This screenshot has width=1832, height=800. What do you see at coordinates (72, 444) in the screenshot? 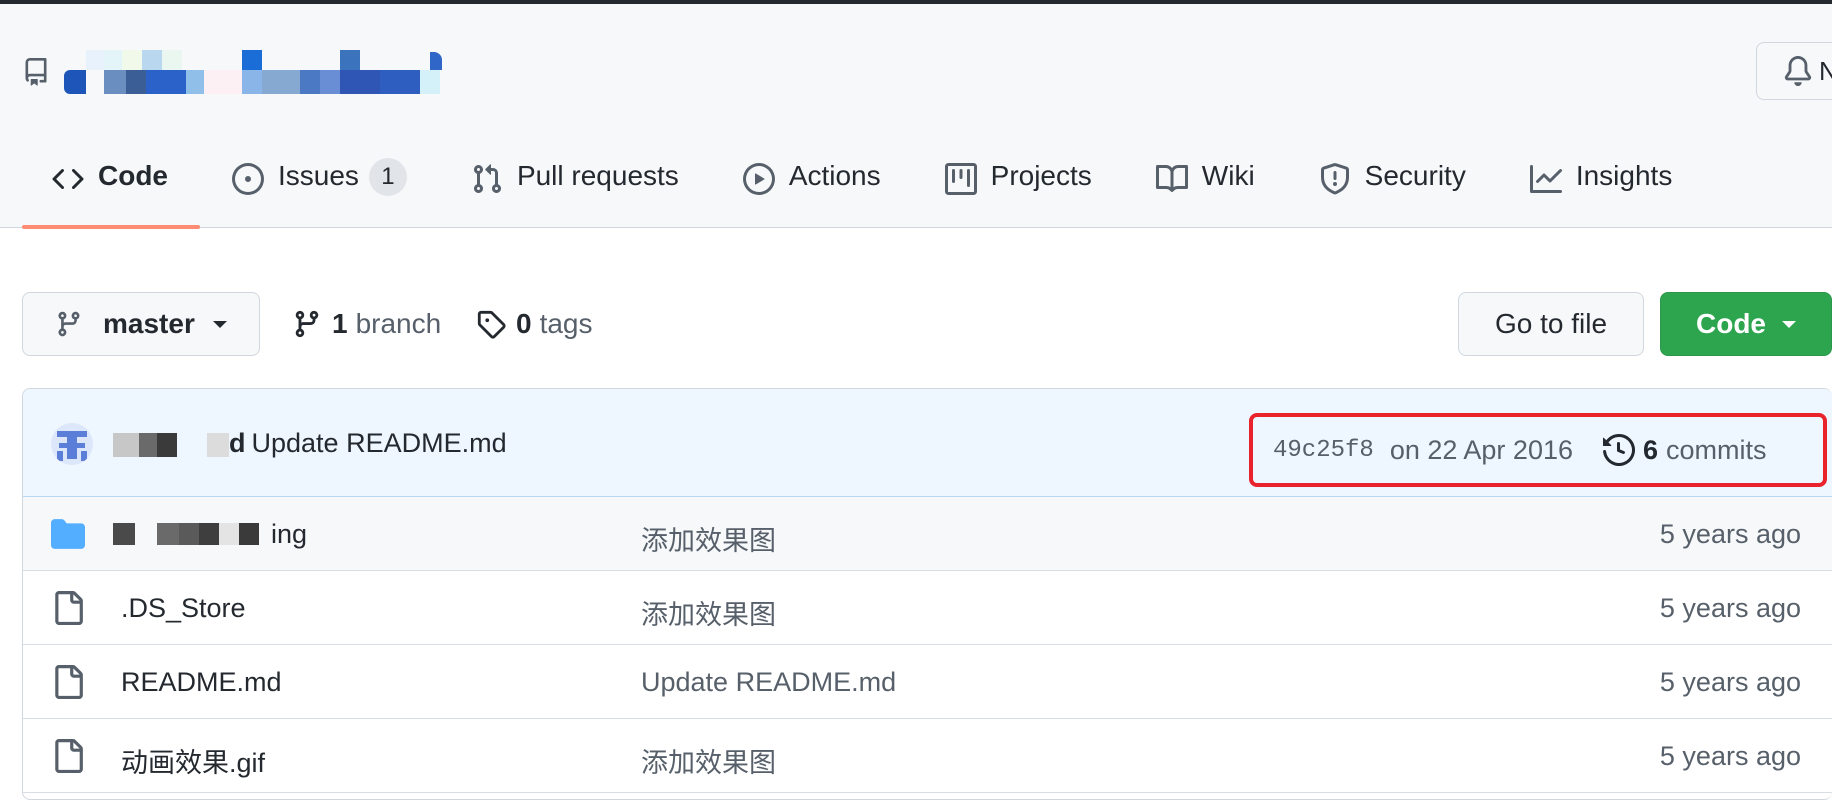
I see `avatar` at bounding box center [72, 444].